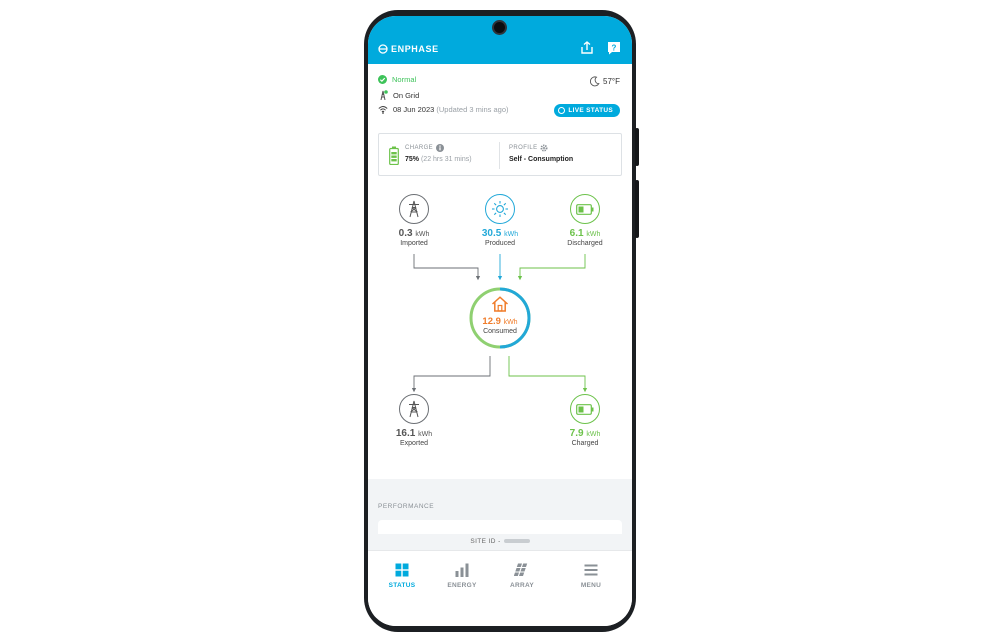  I want to click on discharged-label: Discharged, so click(585, 243).